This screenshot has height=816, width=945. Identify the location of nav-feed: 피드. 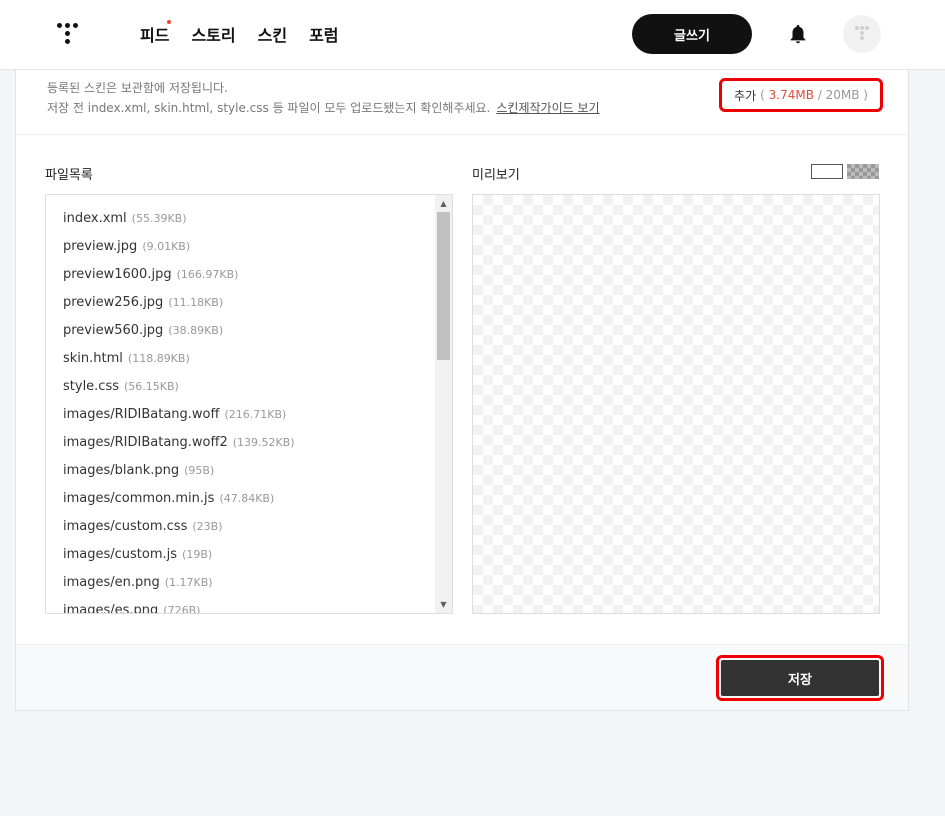
(154, 34).